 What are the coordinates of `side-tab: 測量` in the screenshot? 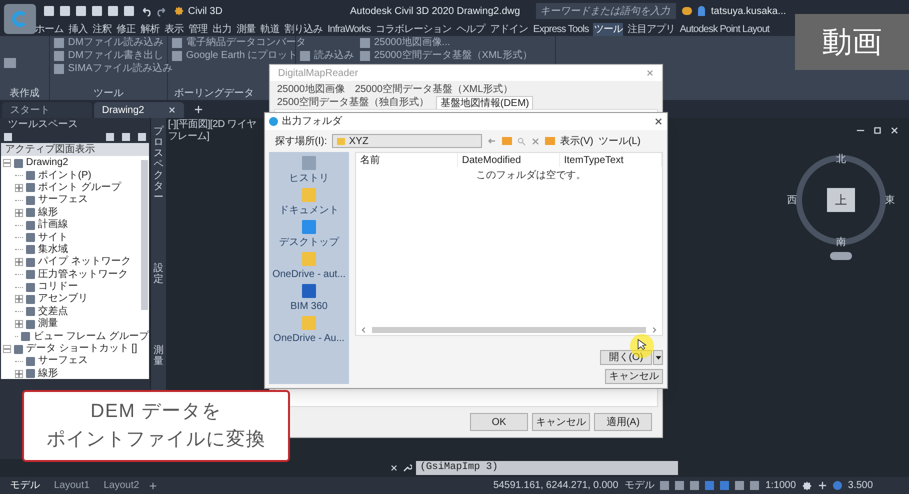 It's located at (159, 356).